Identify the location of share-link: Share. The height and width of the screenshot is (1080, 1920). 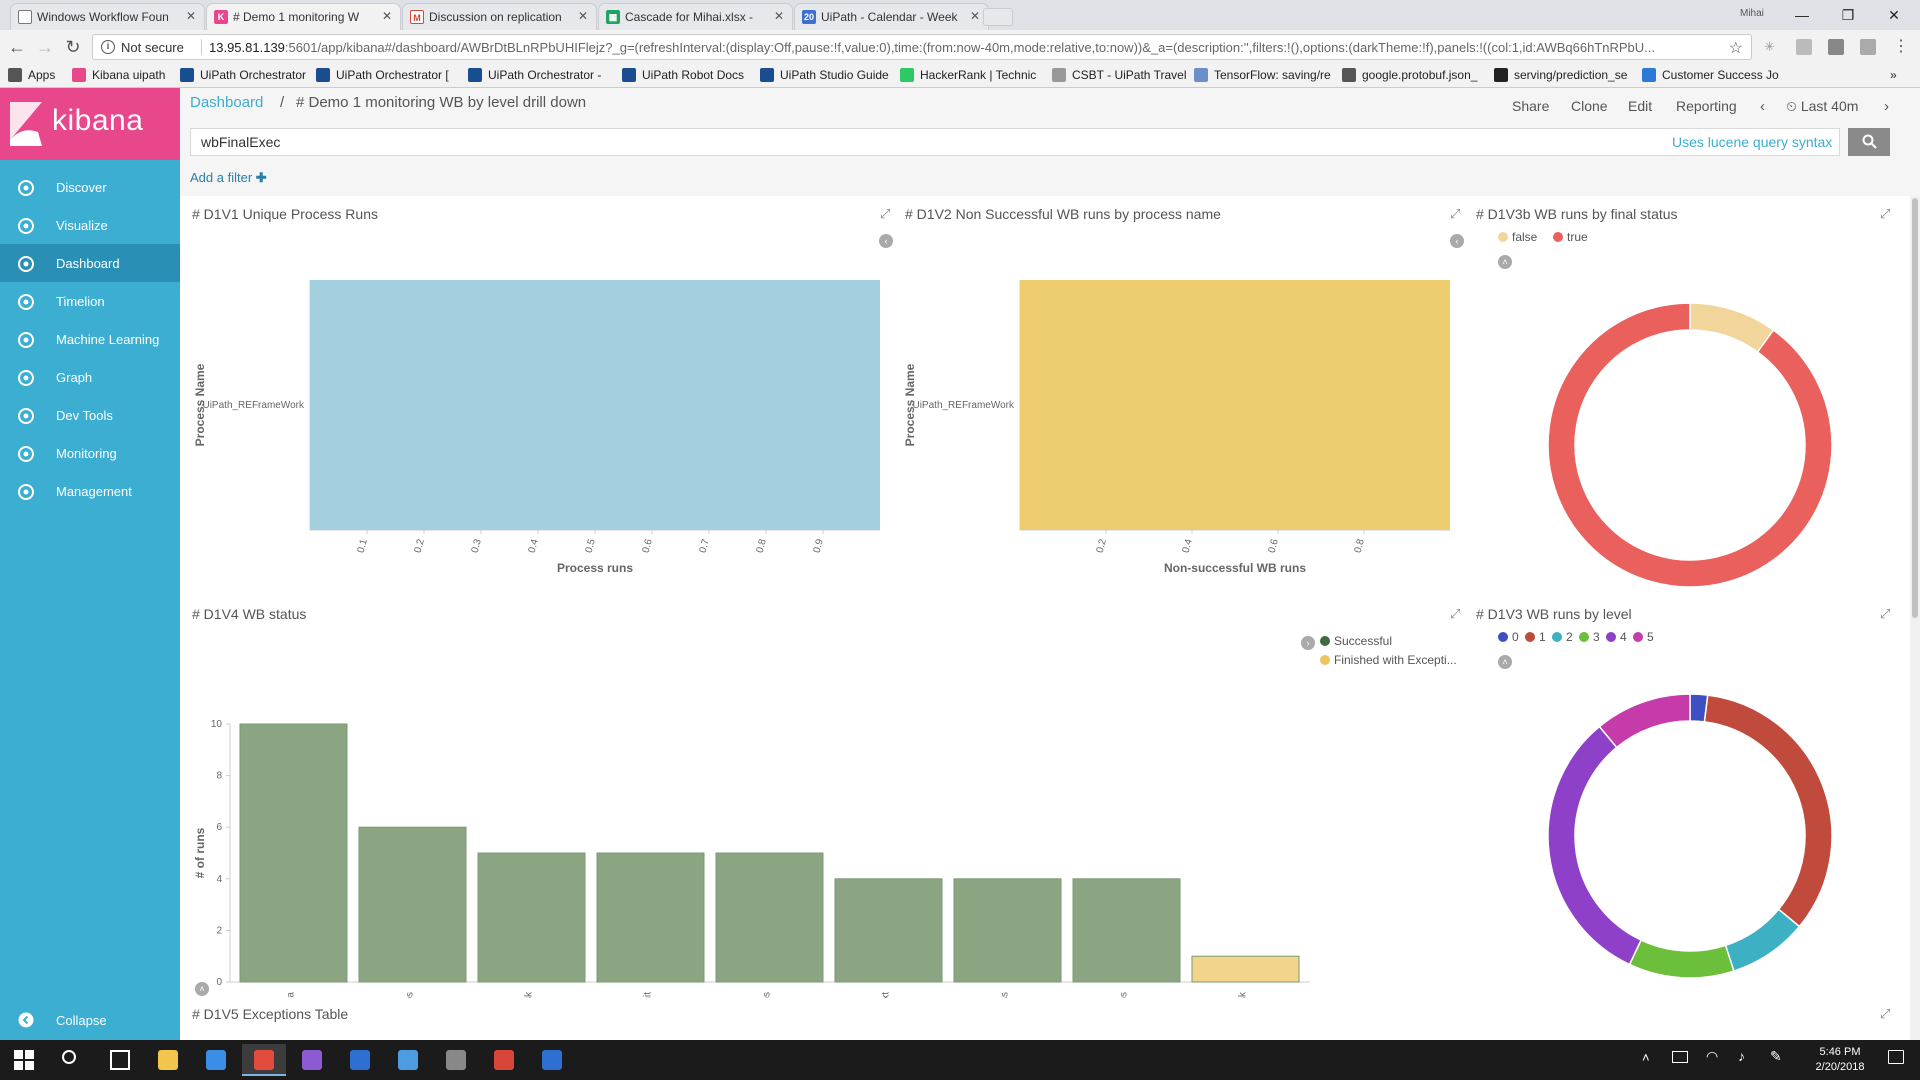
(1530, 106).